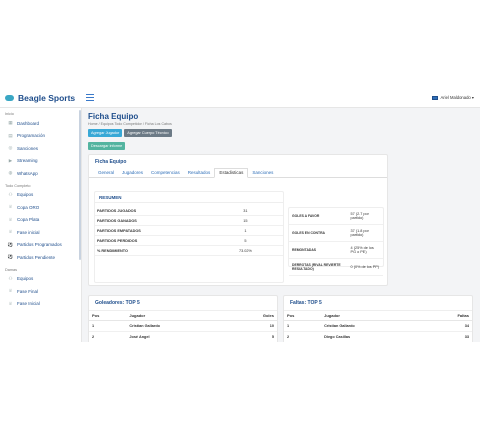 This screenshot has height=430, width=480. Describe the element at coordinates (318, 267) in the screenshot. I see `stat-label: DERROTAS (RIVAL REVIERTE RESULTADO)` at that location.